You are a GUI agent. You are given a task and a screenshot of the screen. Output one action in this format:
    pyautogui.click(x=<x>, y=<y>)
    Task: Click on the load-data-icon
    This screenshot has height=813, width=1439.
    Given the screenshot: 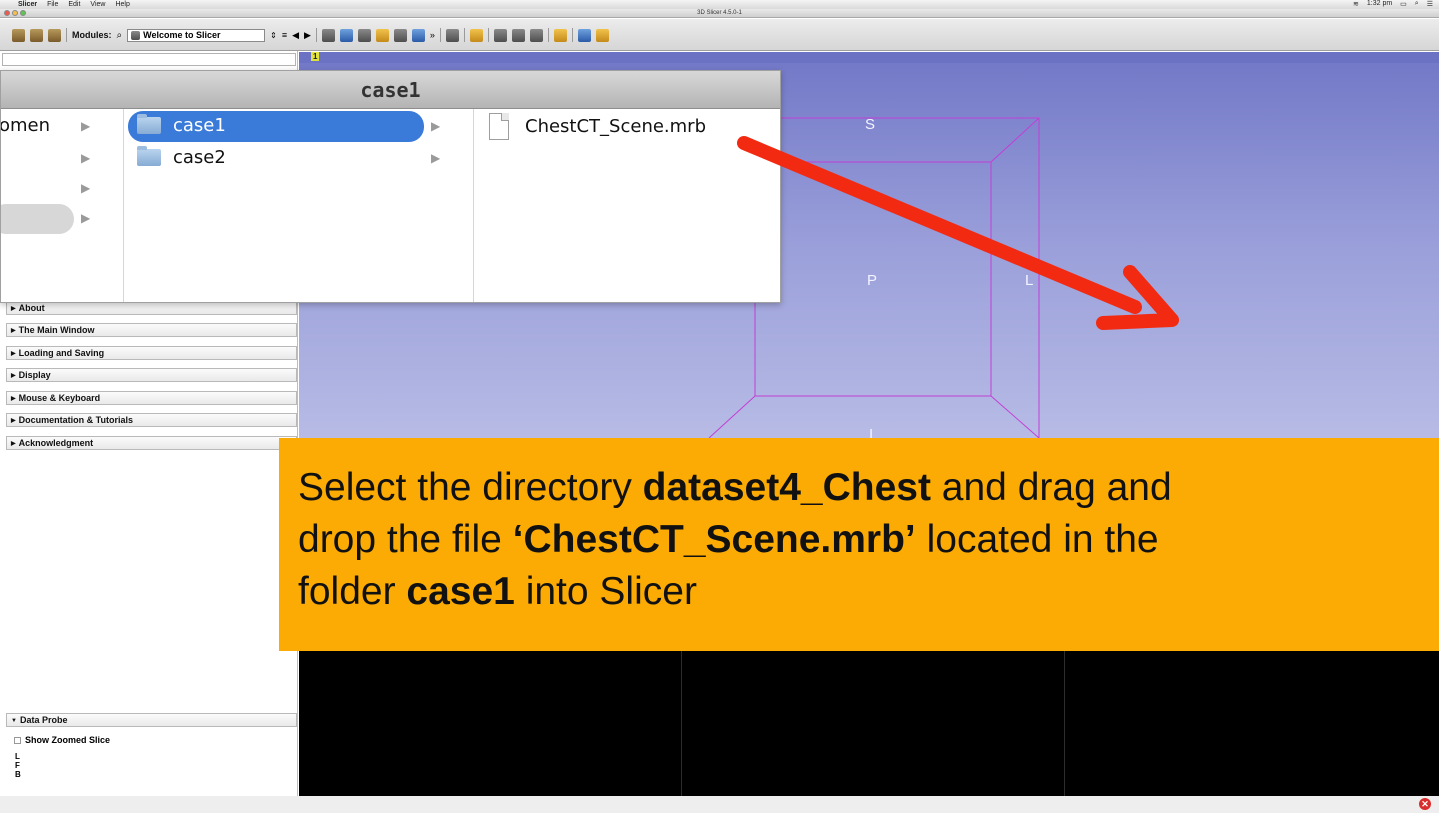 What is the action you would take?
    pyautogui.click(x=18, y=35)
    